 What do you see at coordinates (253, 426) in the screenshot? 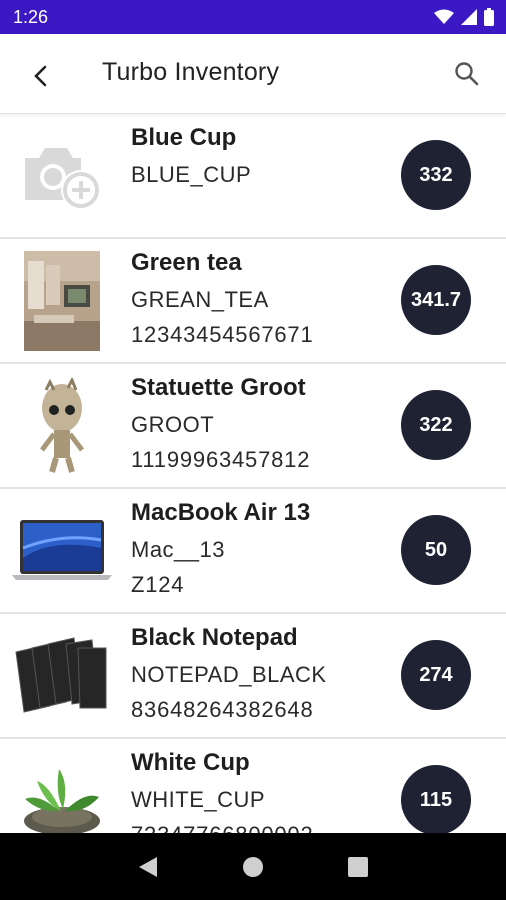
I see `list-item: Statuette Groot GROOT 11199963457812 322` at bounding box center [253, 426].